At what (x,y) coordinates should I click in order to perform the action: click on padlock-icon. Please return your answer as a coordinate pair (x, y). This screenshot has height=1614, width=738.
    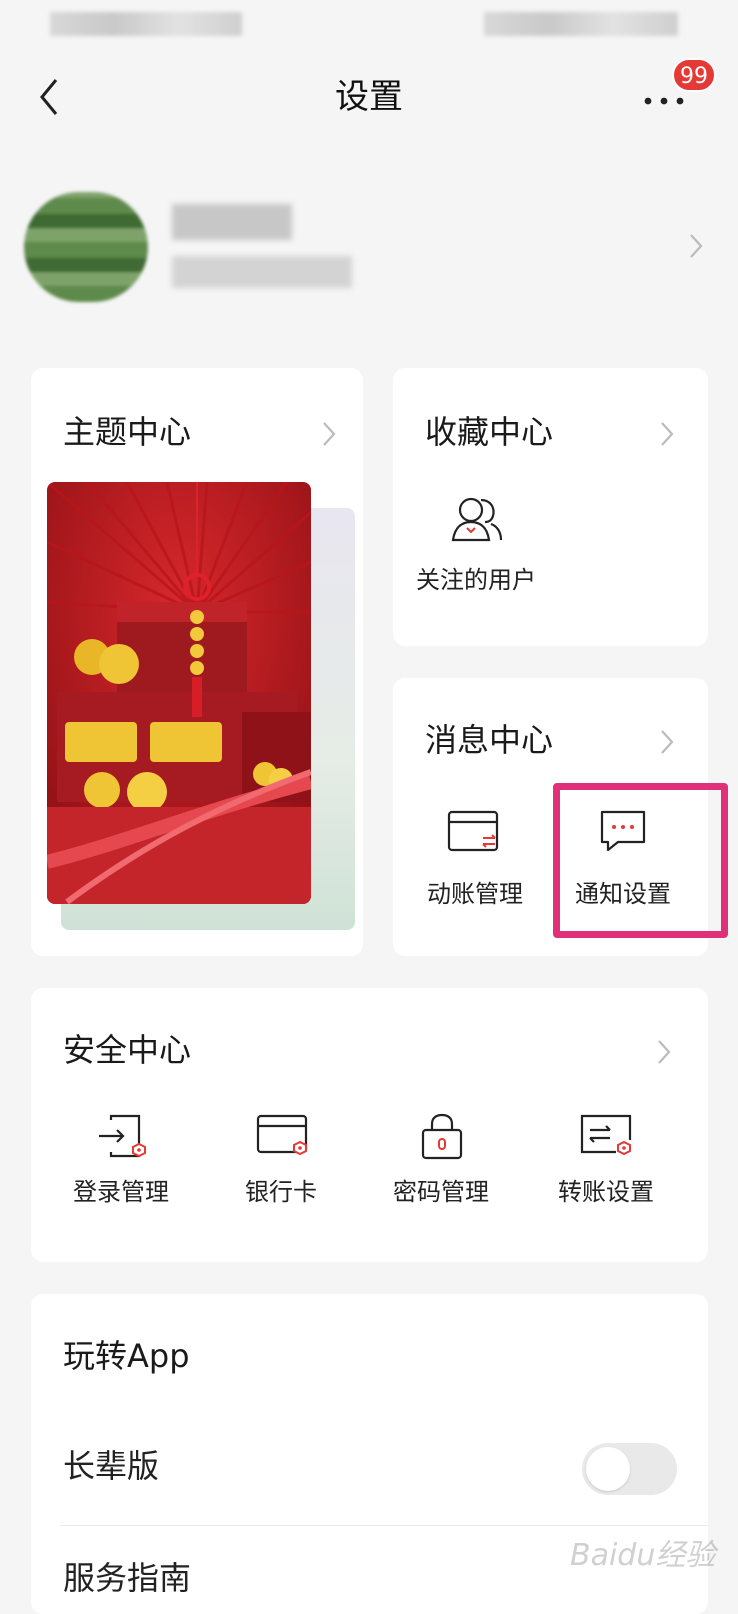
    Looking at the image, I should click on (442, 1136).